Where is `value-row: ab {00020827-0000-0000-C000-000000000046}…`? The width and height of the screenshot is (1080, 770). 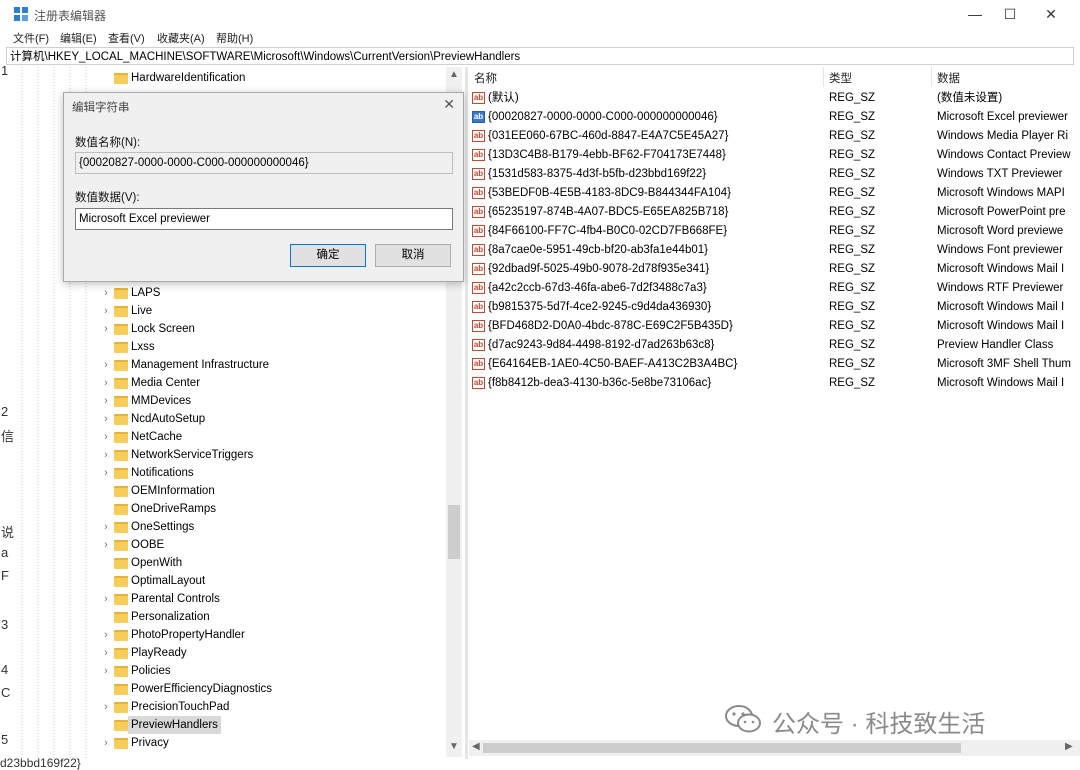
value-row: ab {00020827-0000-0000-C000-000000000046}… is located at coordinates (774, 117).